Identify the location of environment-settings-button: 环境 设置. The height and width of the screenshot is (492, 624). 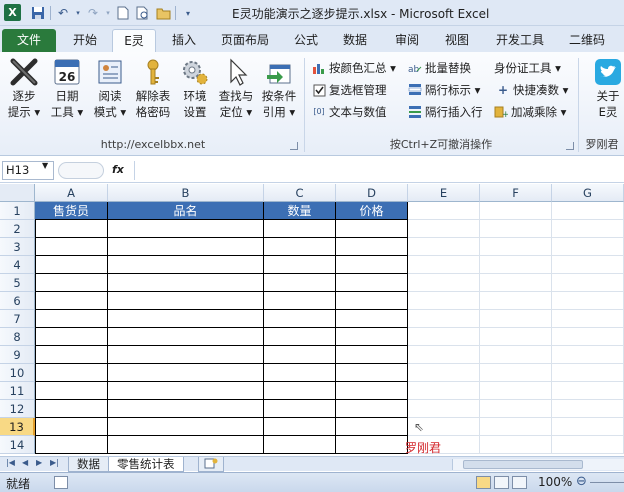
(195, 96).